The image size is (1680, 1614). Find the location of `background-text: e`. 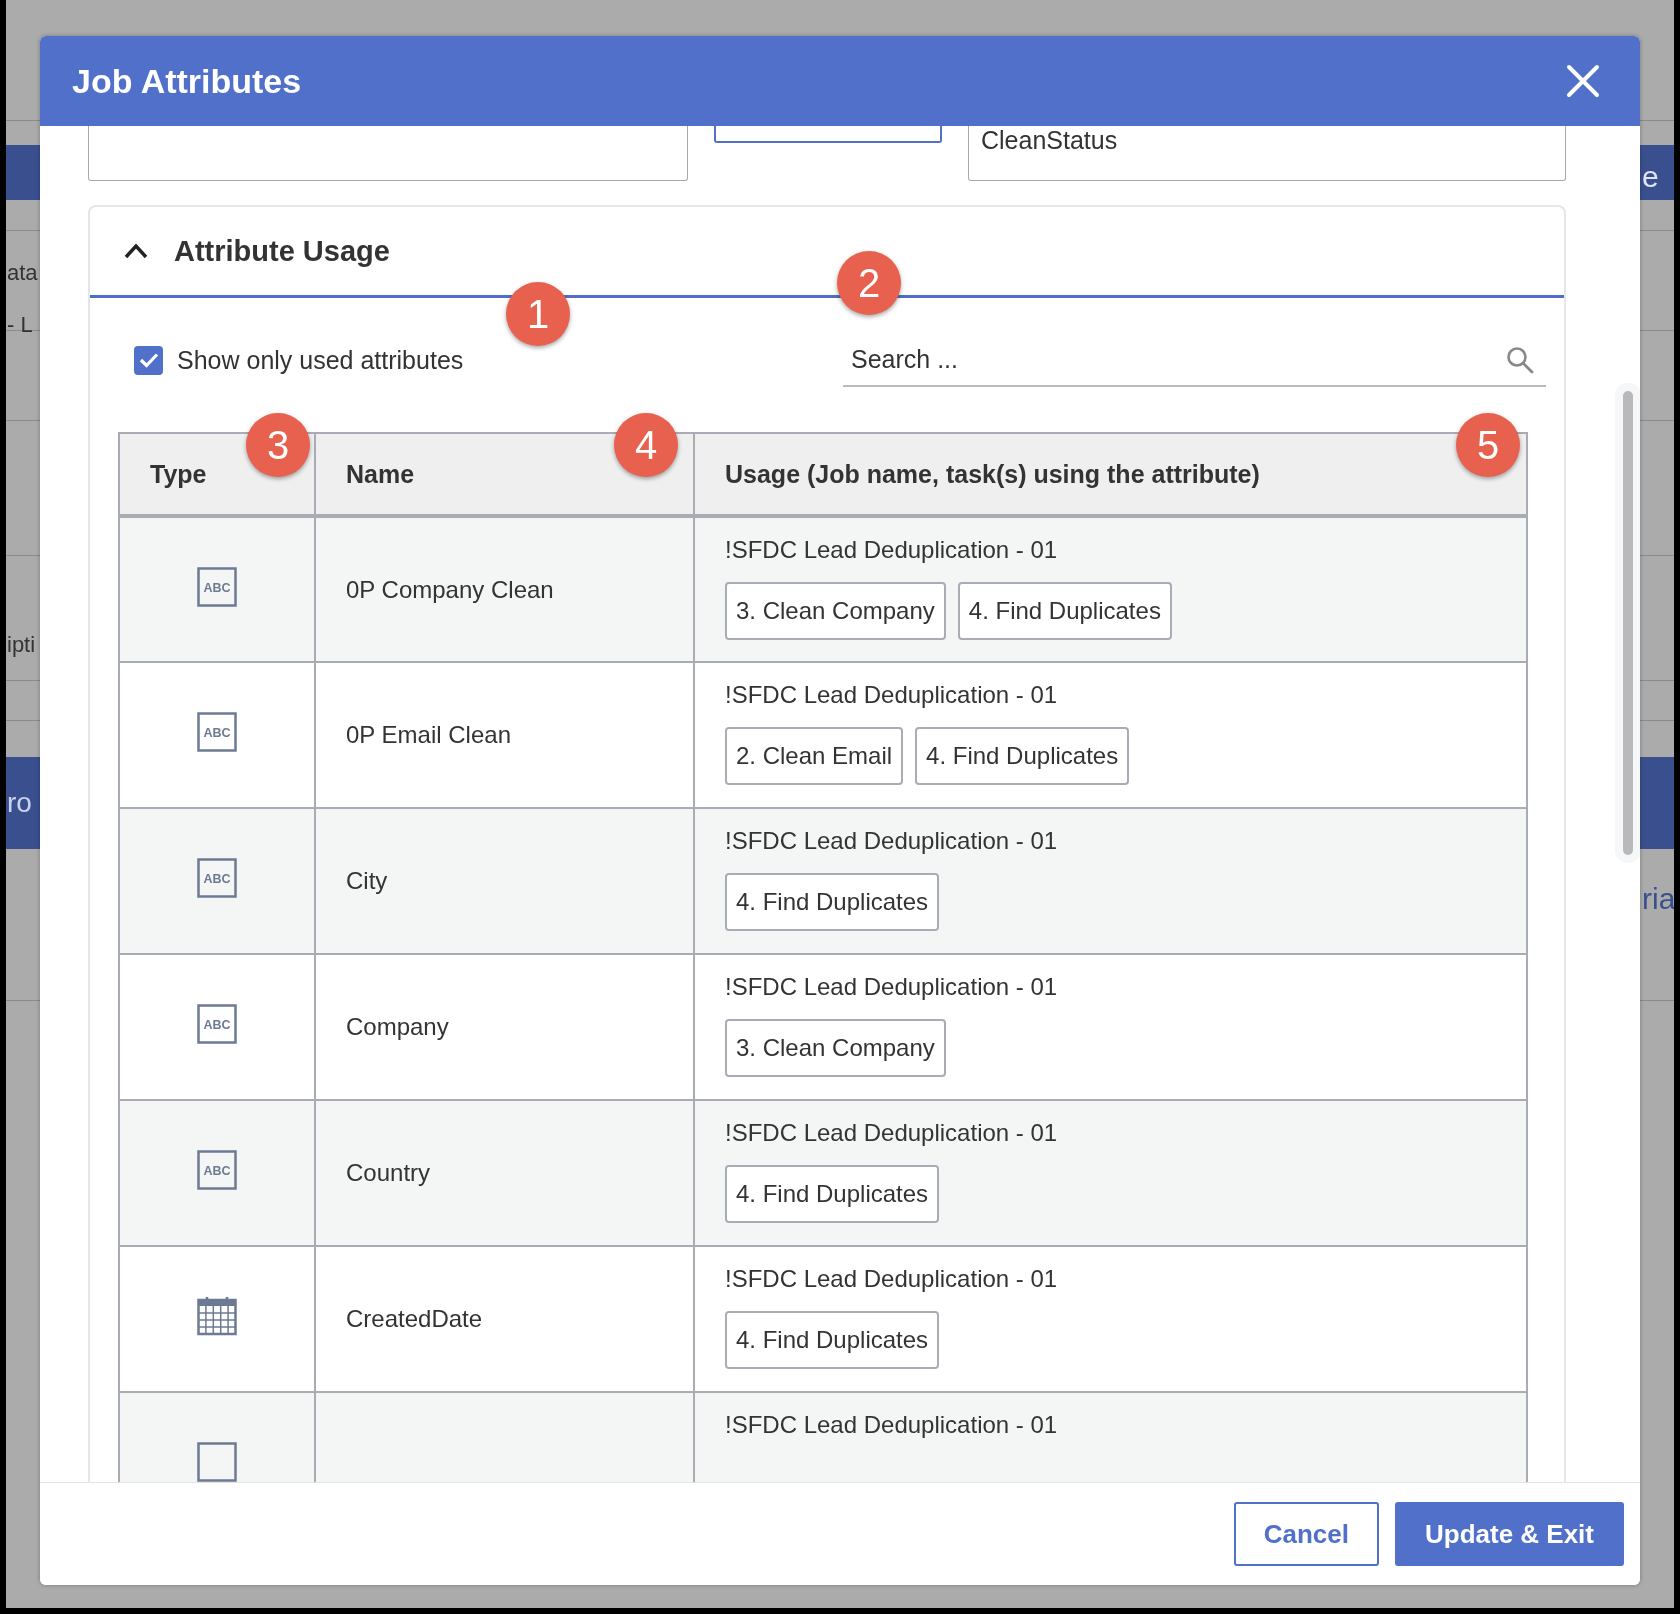

background-text: e is located at coordinates (1650, 177).